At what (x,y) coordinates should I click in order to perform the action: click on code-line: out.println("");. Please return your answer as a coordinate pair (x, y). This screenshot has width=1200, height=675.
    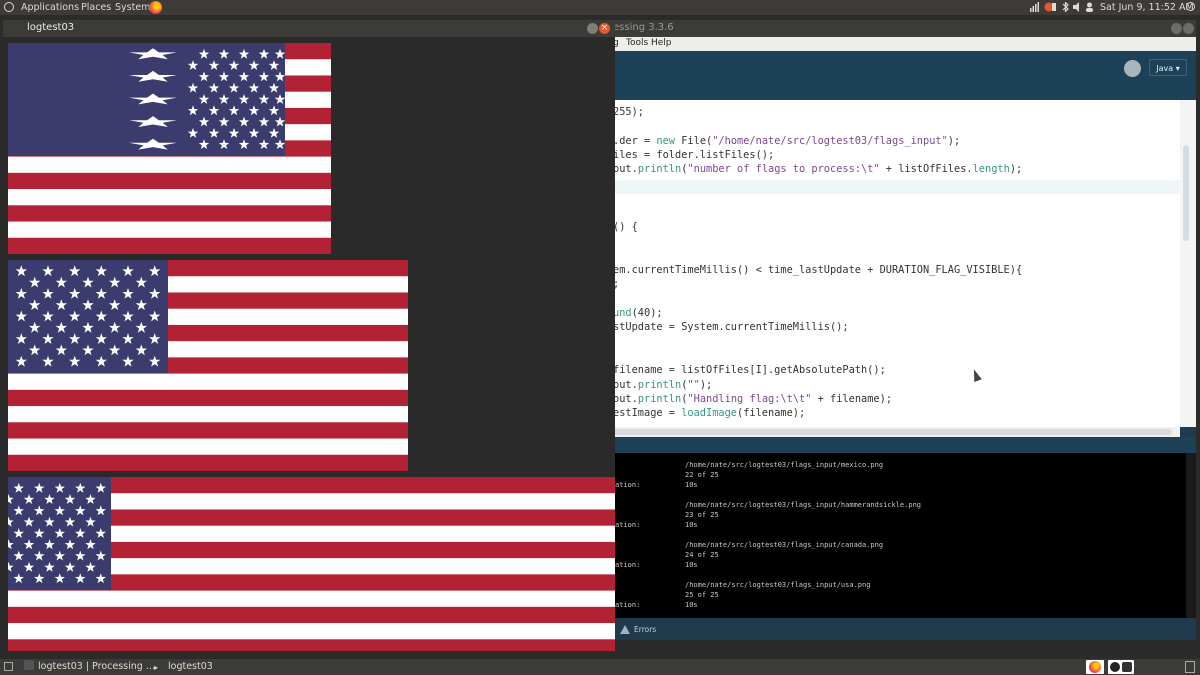
    Looking at the image, I should click on (663, 384).